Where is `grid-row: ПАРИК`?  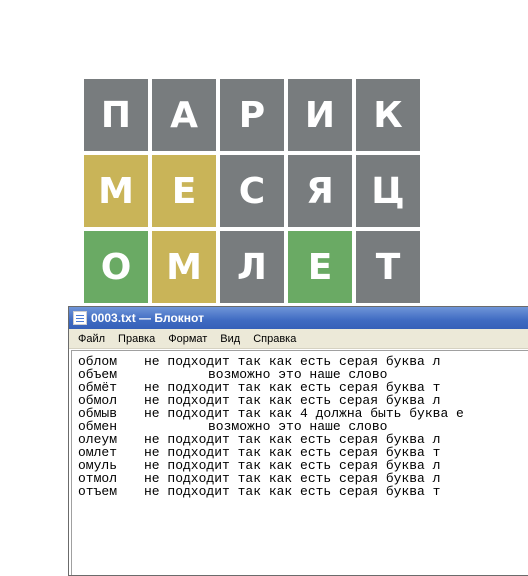
grid-row: ПАРИК is located at coordinates (253, 115).